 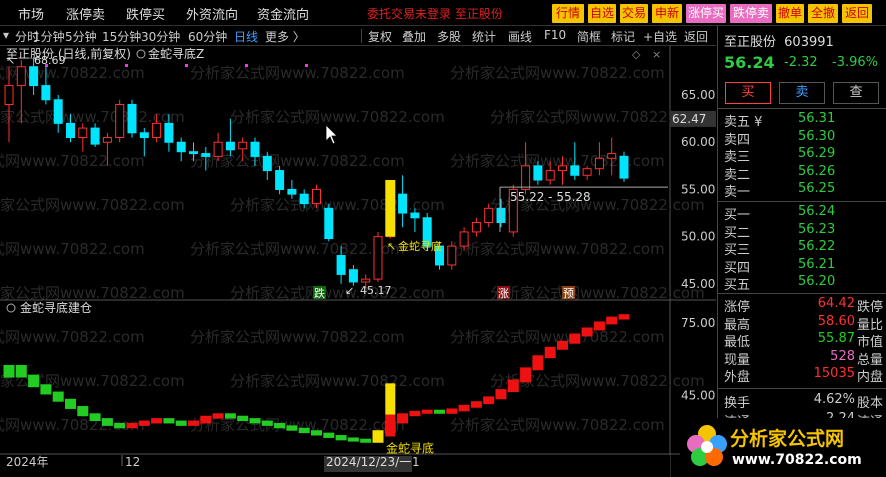 What do you see at coordinates (698, 323) in the screenshot?
I see `sub-axis-label: 75.00` at bounding box center [698, 323].